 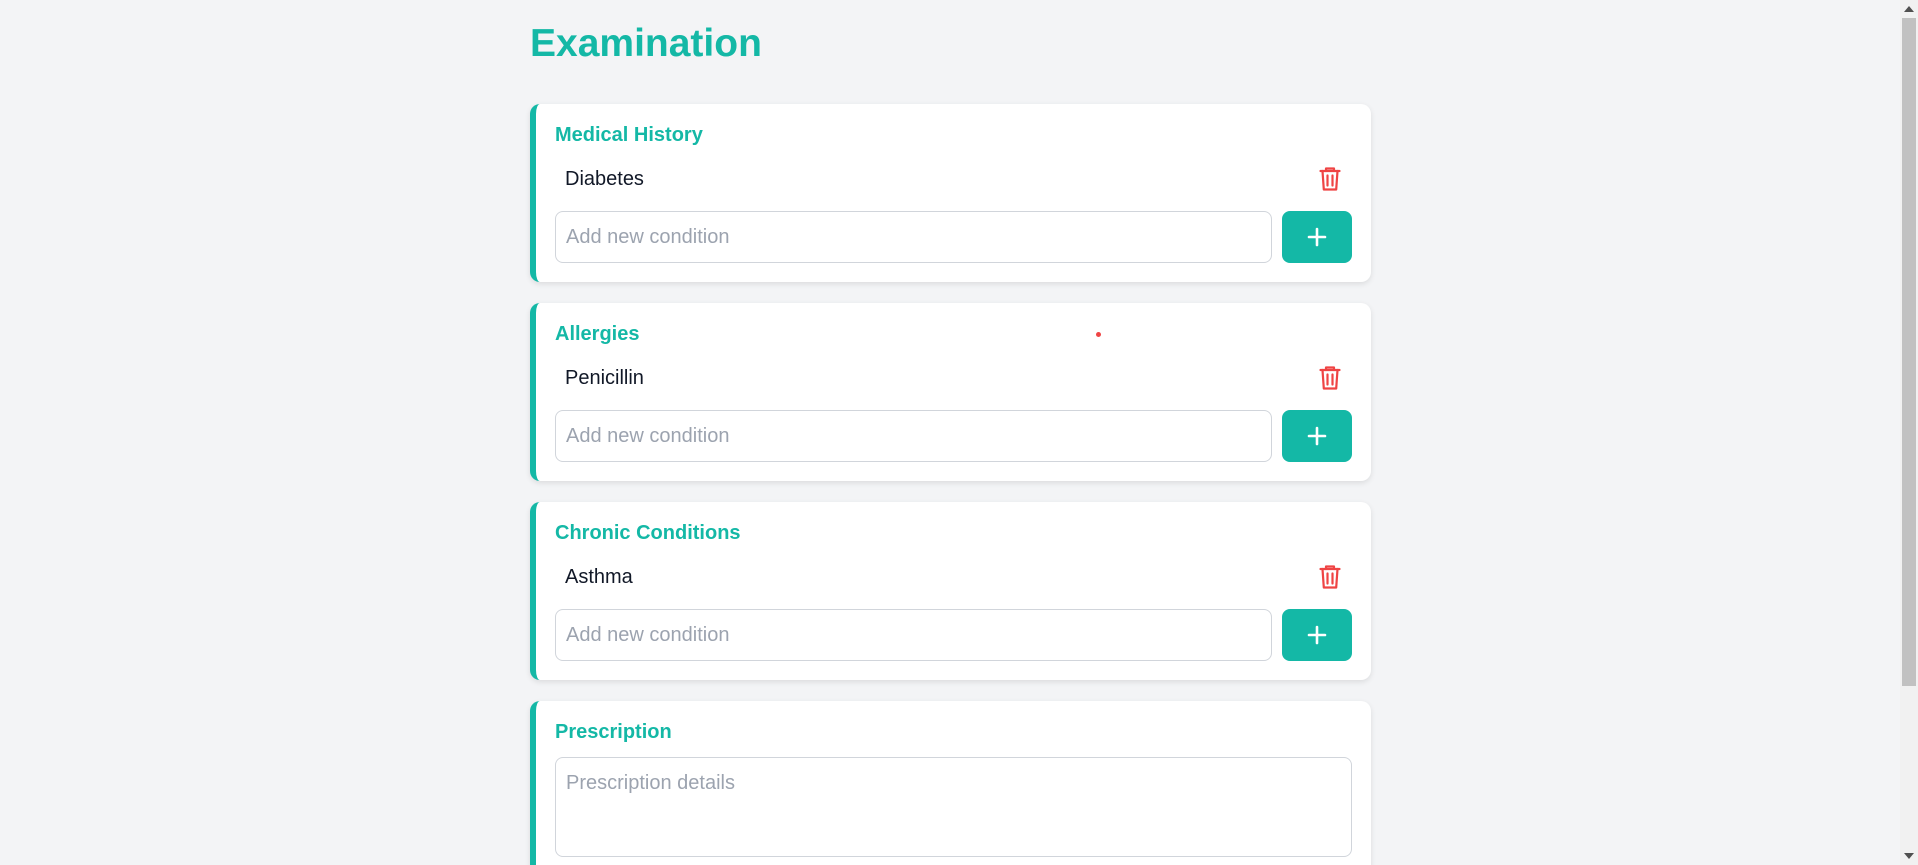 What do you see at coordinates (1909, 352) in the screenshot?
I see `scroll-thumb` at bounding box center [1909, 352].